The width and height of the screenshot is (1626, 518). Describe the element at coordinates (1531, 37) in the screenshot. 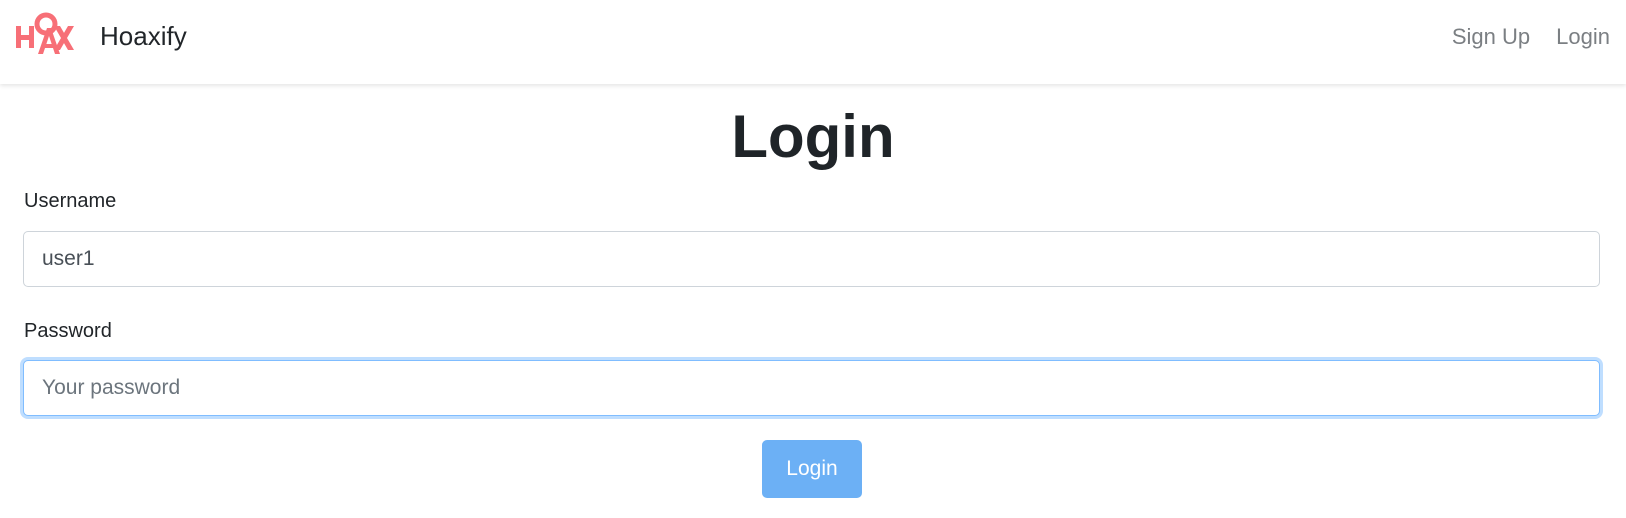

I see `nav-links: Sign Up Login` at that location.